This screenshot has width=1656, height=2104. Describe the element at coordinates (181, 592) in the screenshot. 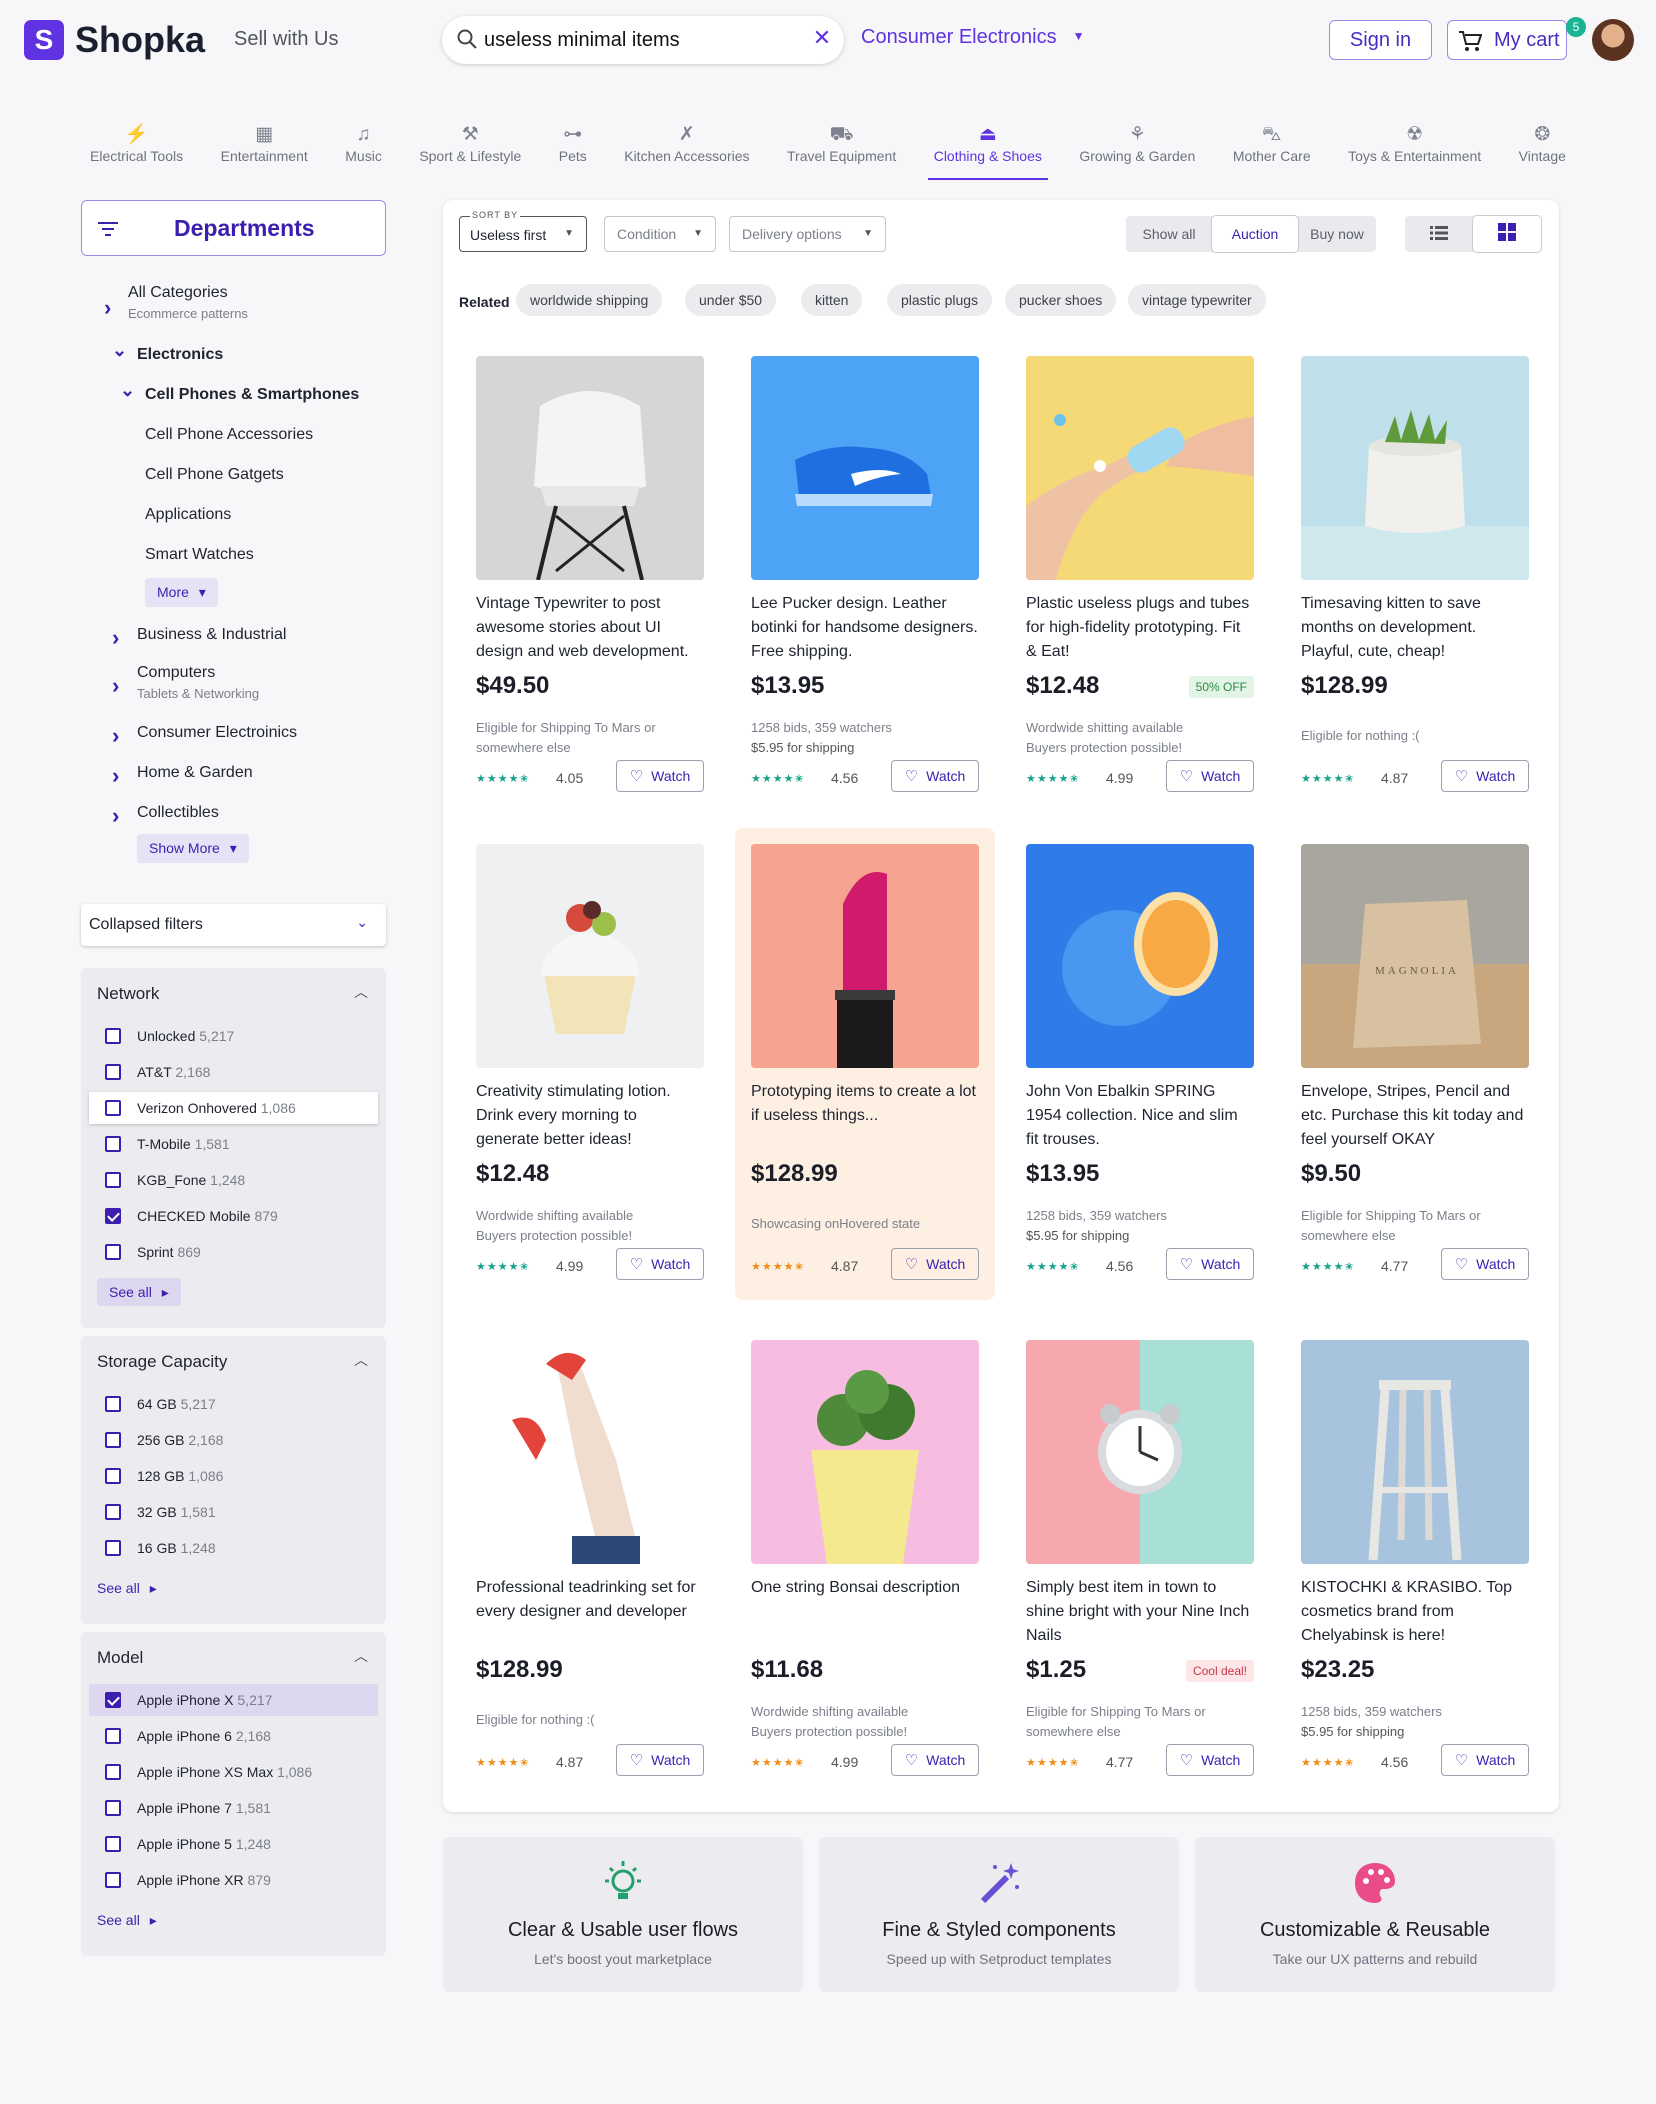

I see `more-button: More ▾` at that location.